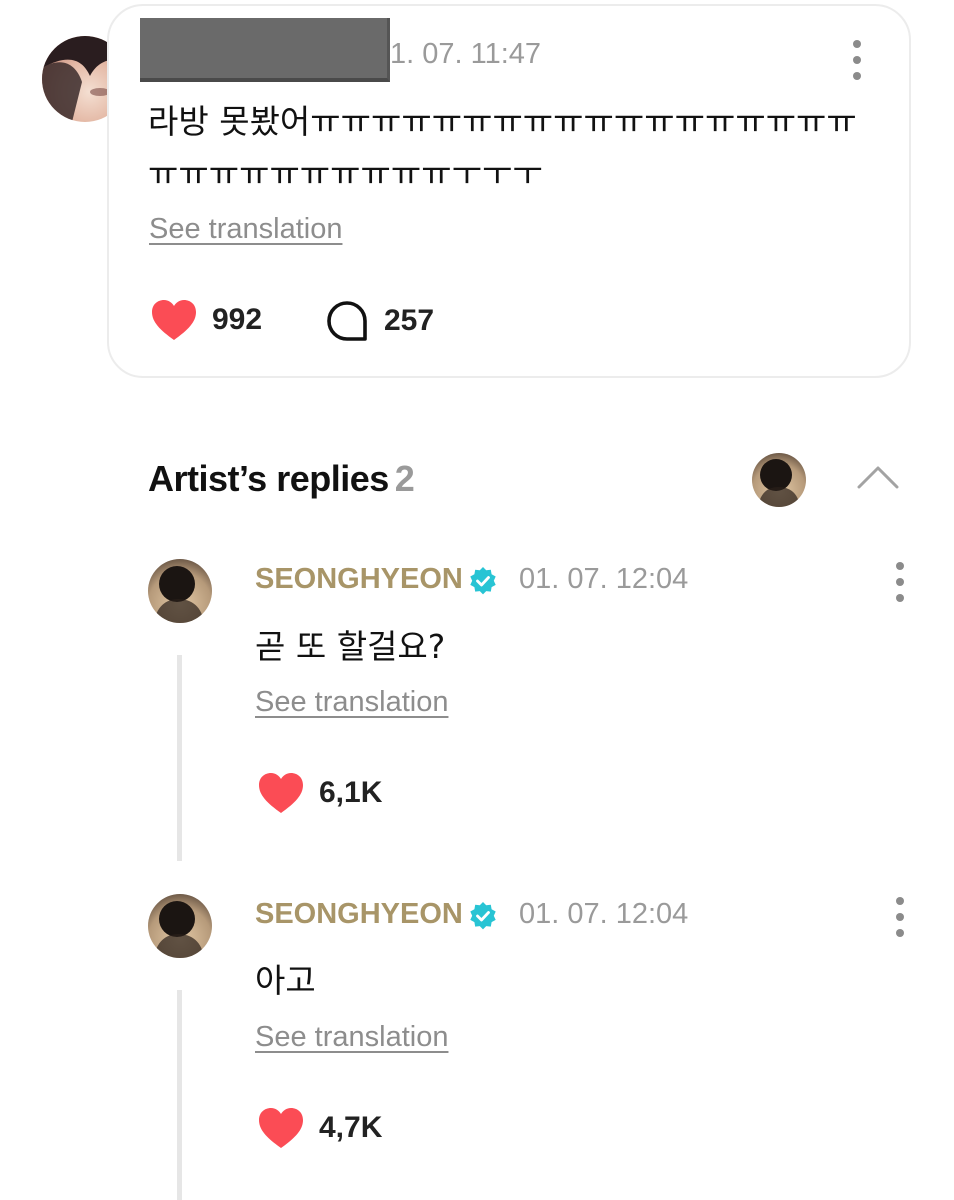 The width and height of the screenshot is (954, 1200). I want to click on post-like-count: 992, so click(237, 319).